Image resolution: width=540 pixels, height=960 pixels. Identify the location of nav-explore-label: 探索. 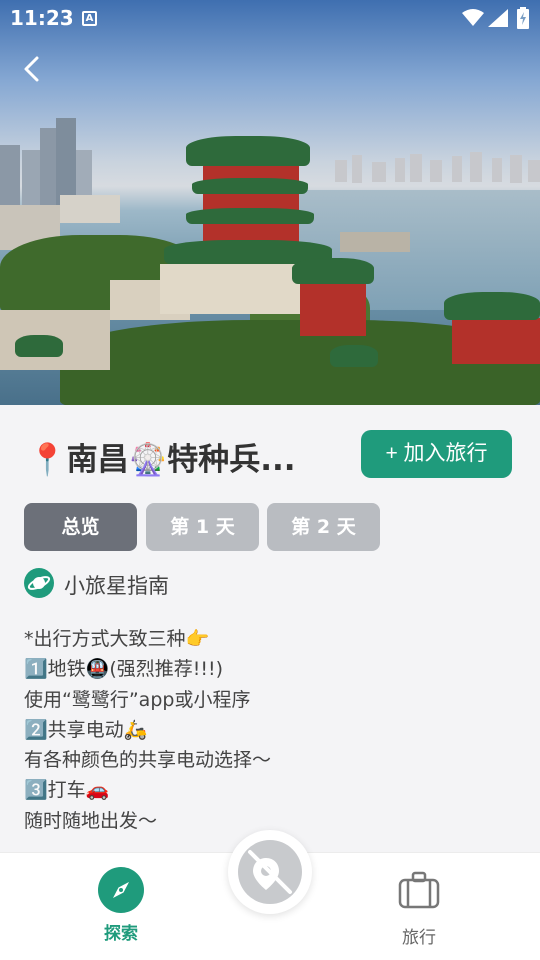
(121, 934).